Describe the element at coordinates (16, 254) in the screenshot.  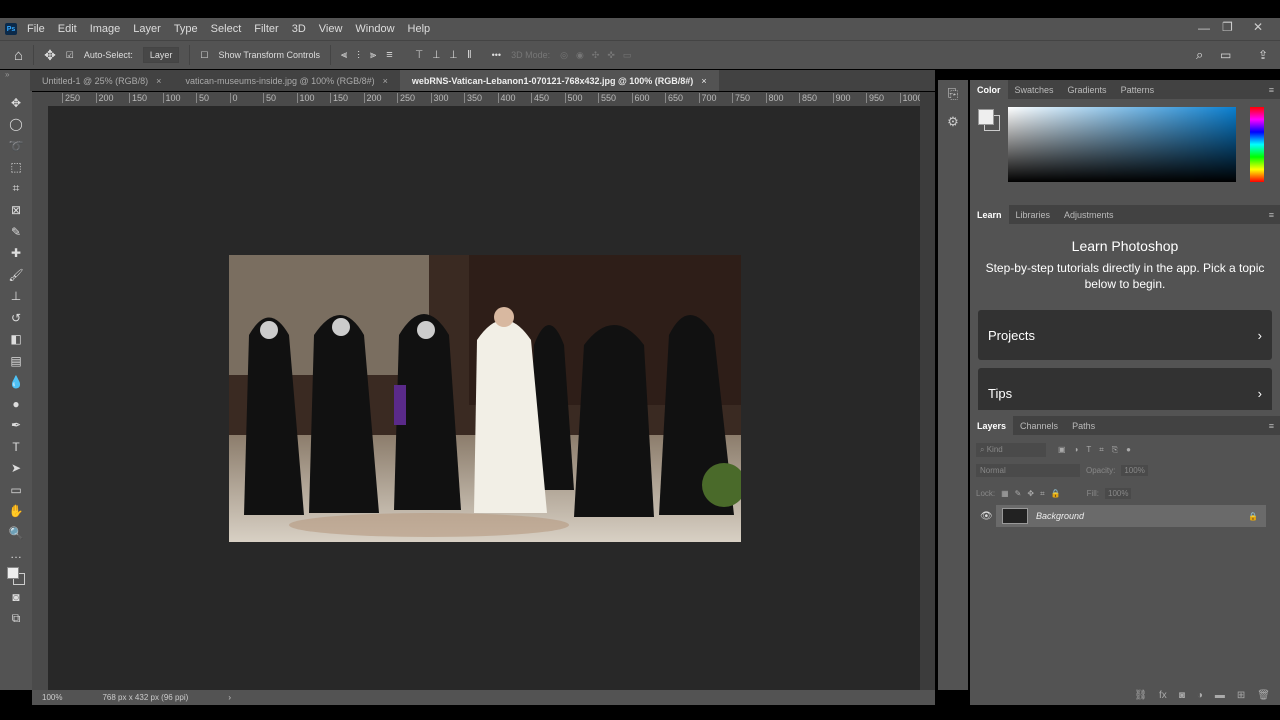
I see `healing-tool: ✚` at that location.